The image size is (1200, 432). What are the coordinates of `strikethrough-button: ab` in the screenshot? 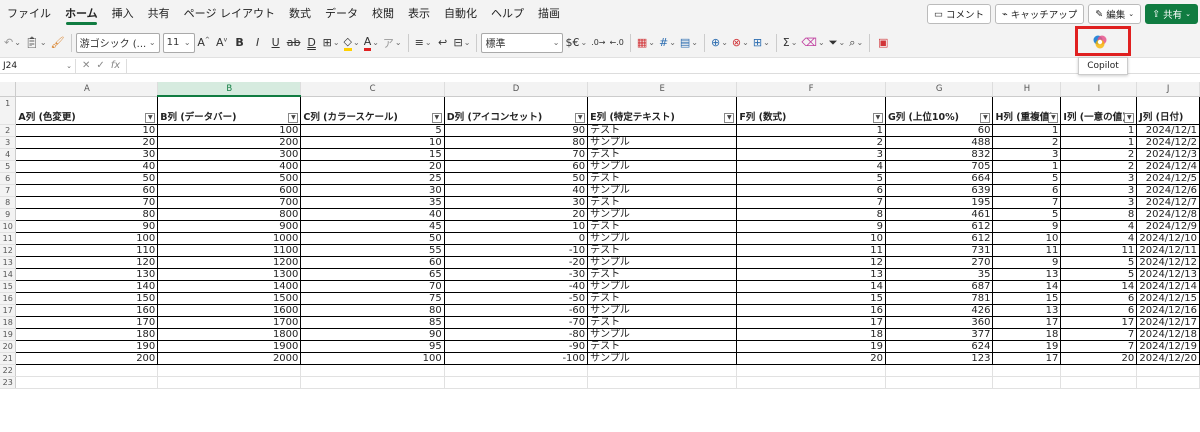 It's located at (294, 43).